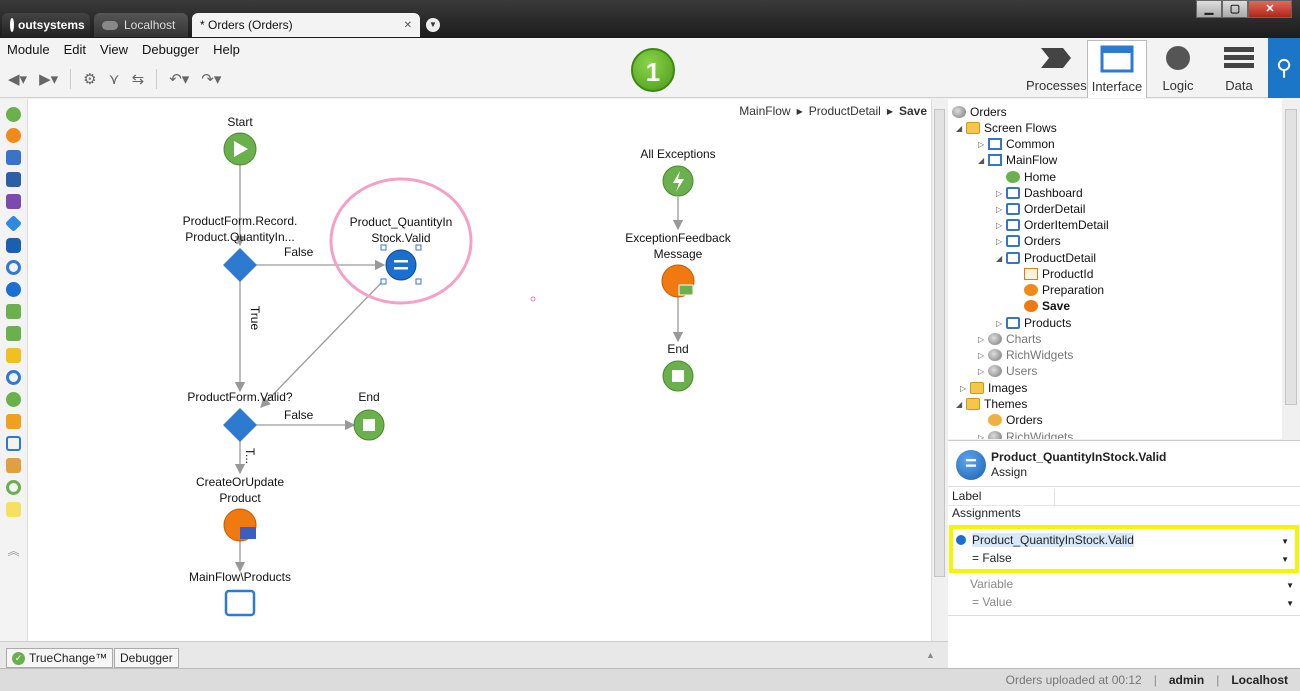  Describe the element at coordinates (1235, 9) in the screenshot. I see `maximize-button: ▢` at that location.